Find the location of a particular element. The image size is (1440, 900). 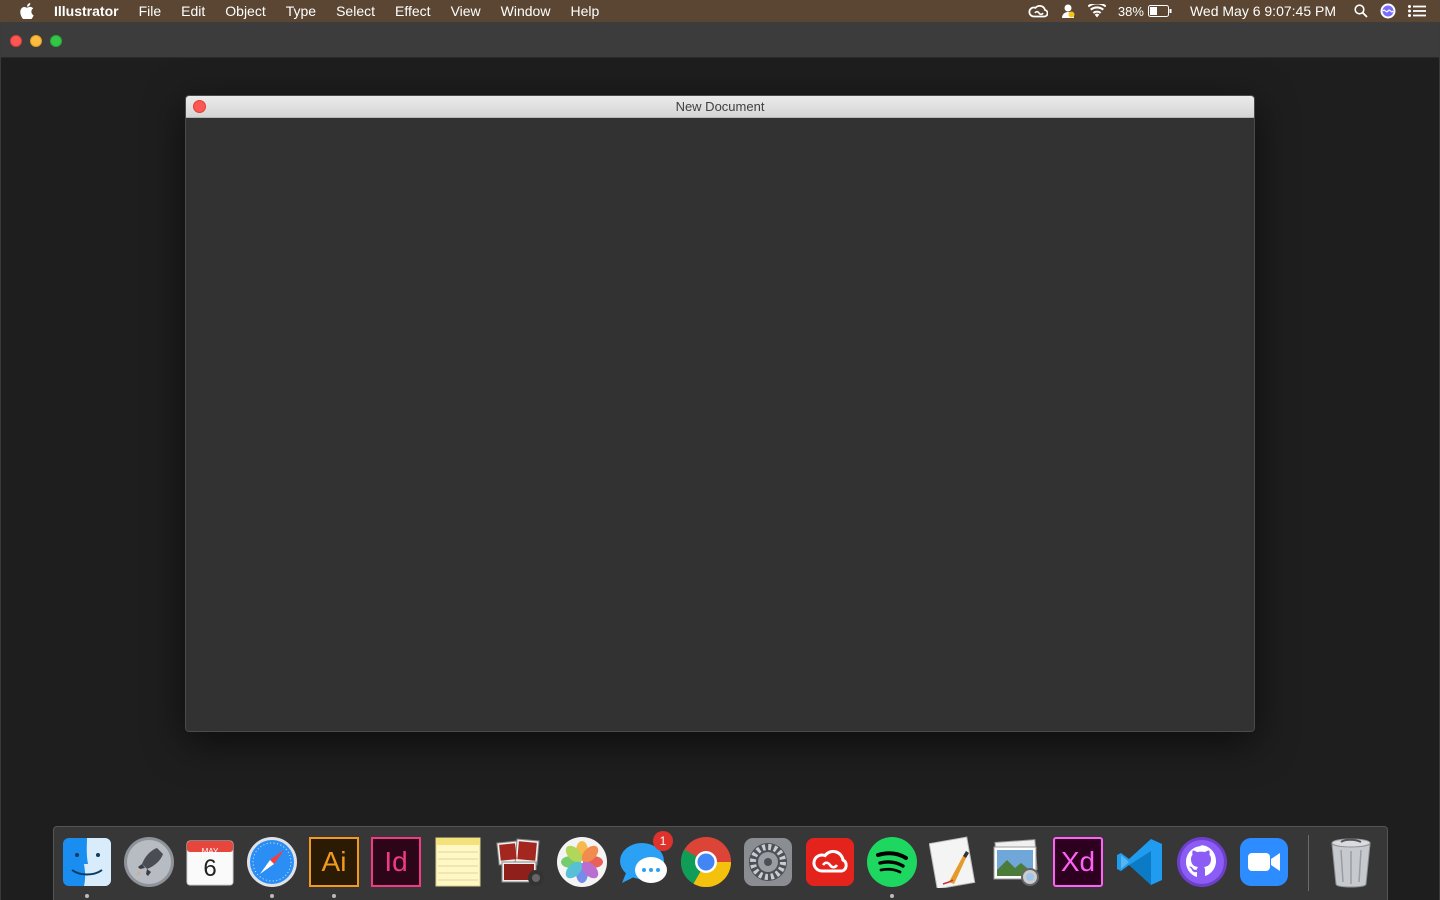

photo-booth-icon is located at coordinates (520, 862).